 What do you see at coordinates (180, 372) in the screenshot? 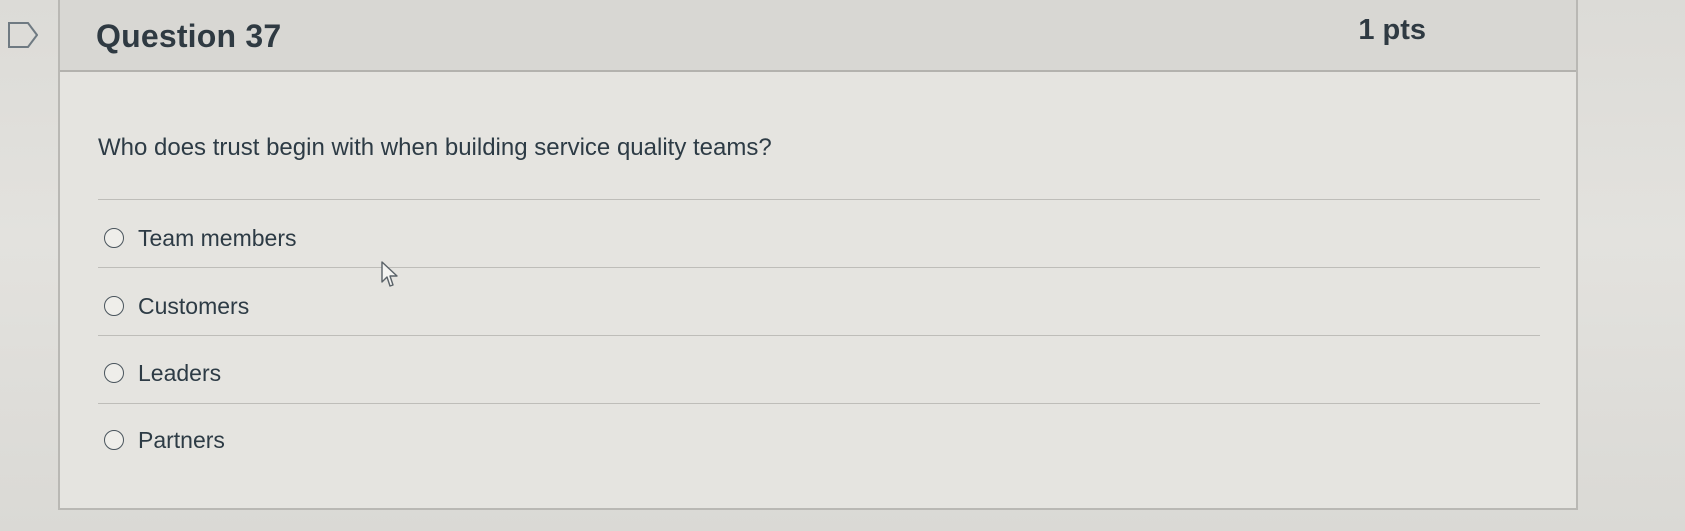
I see `answer-label: Leaders` at bounding box center [180, 372].